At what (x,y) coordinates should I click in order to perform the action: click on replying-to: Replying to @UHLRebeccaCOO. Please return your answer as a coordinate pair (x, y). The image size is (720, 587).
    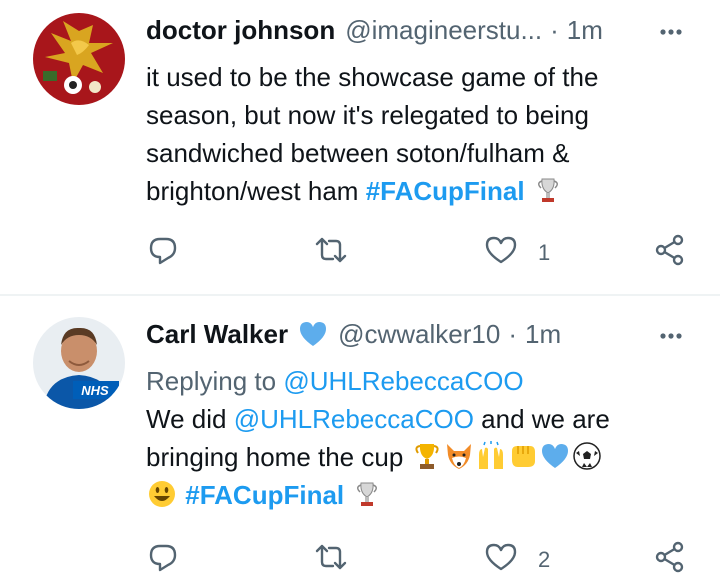
    Looking at the image, I should click on (418, 381).